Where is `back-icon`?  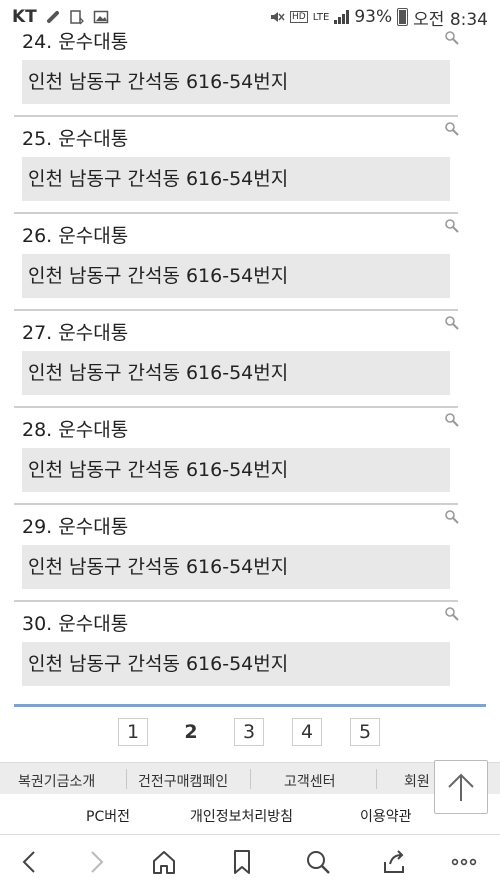 back-icon is located at coordinates (30, 862).